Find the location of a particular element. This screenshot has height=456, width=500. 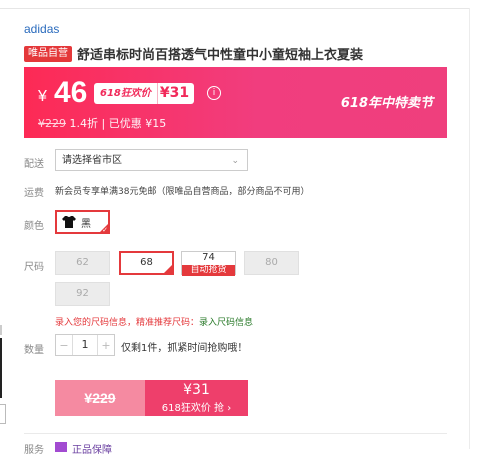

size-option-80: 80 is located at coordinates (271, 263).